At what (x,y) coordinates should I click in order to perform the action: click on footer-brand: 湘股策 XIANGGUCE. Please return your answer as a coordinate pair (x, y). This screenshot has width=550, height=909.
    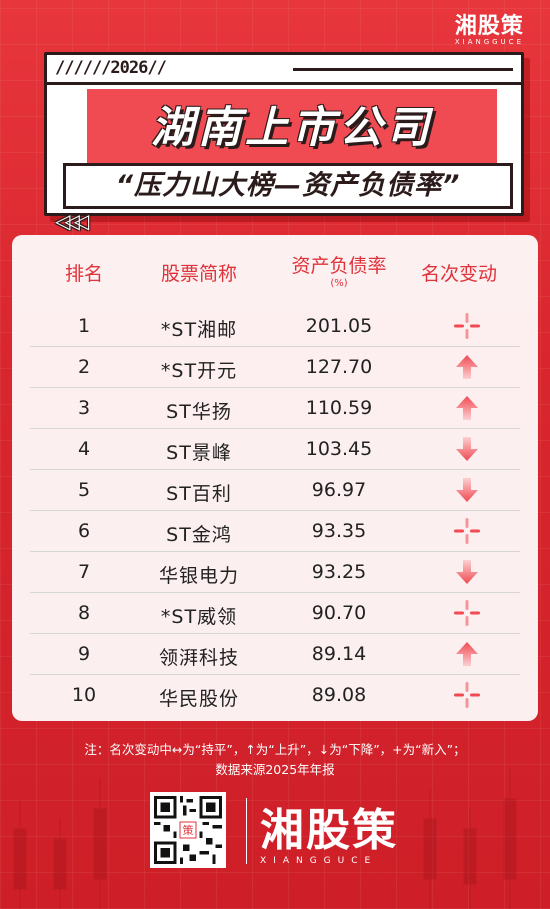
    Looking at the image, I should click on (329, 830).